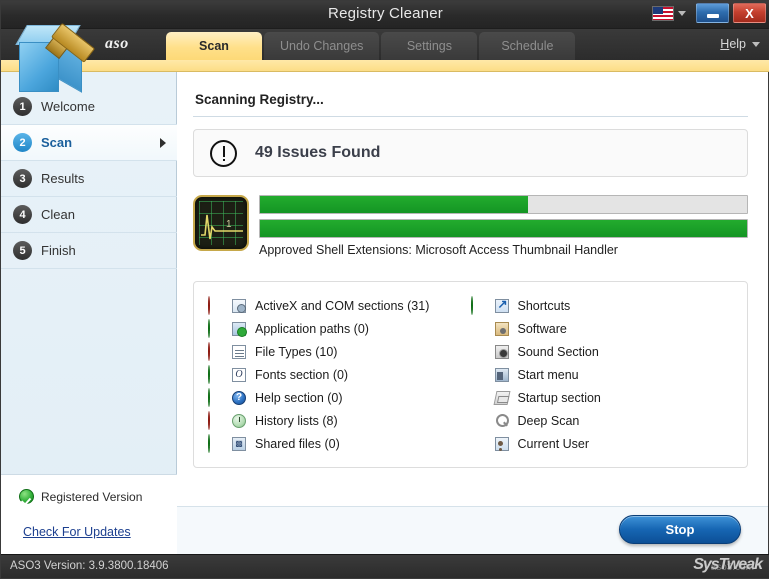 This screenshot has height=579, width=769. Describe the element at coordinates (548, 420) in the screenshot. I see `category-label: Deep Scan` at that location.